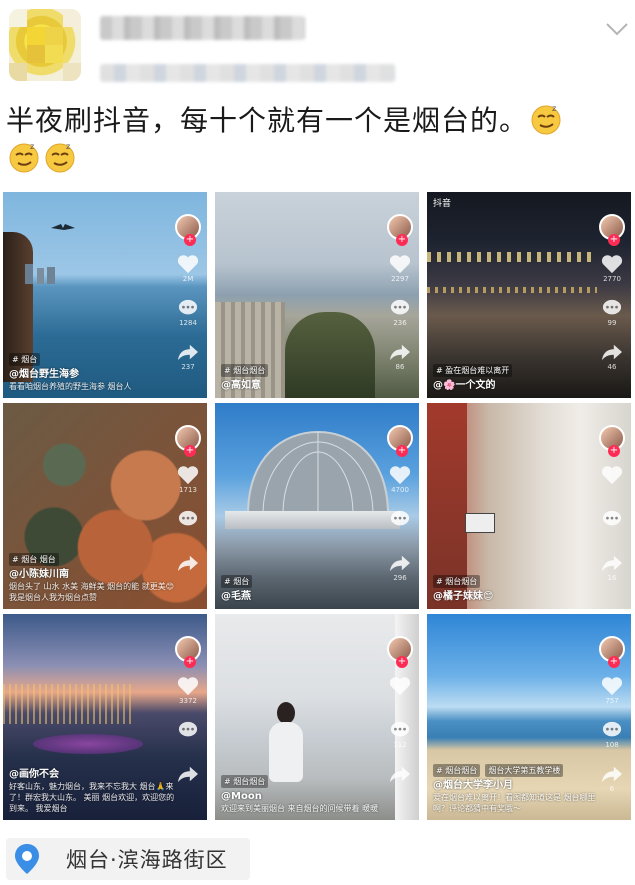 This screenshot has height=885, width=635. I want to click on comment-count: 236, so click(400, 323).